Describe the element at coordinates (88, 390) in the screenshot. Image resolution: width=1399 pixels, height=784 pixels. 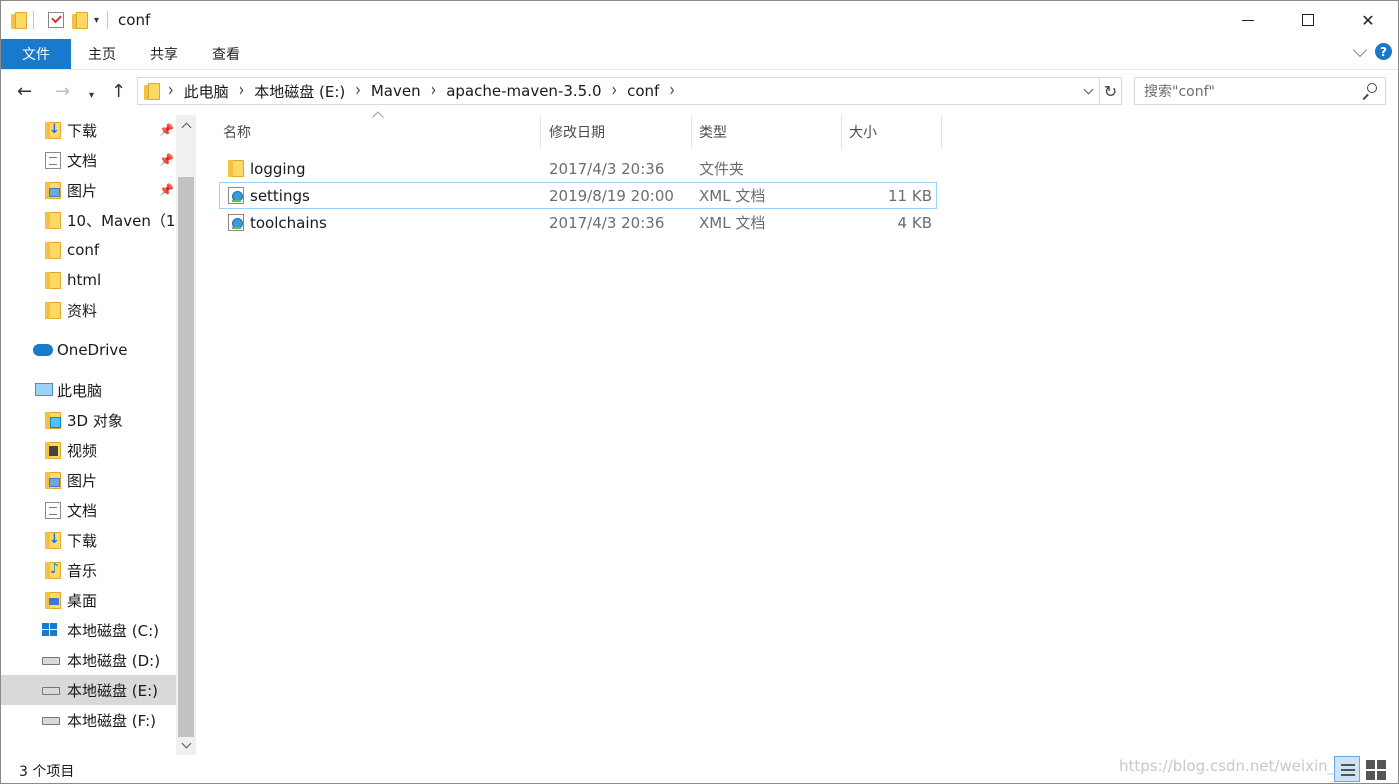
I see `sidebar-item-this-pc: 此电脑` at that location.